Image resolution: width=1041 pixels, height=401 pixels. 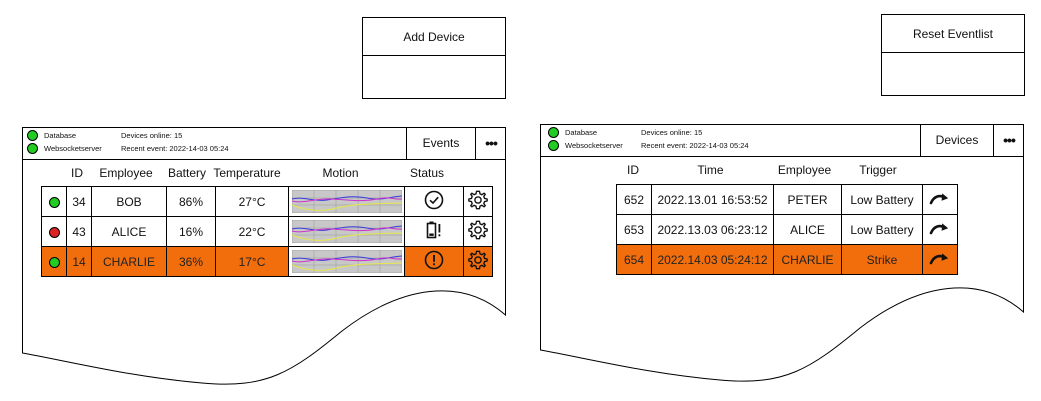 I want to click on table-row: 654 2022.14.03 05:24:12 CHARLIE Strike, so click(x=787, y=259).